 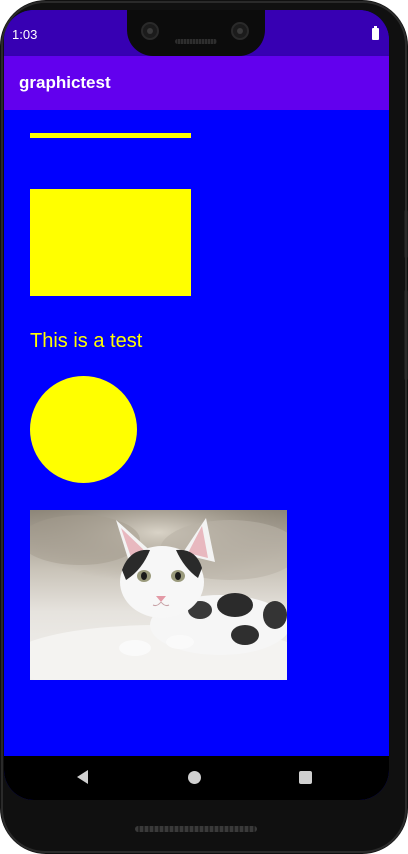 What do you see at coordinates (406, 335) in the screenshot?
I see `volume-button` at bounding box center [406, 335].